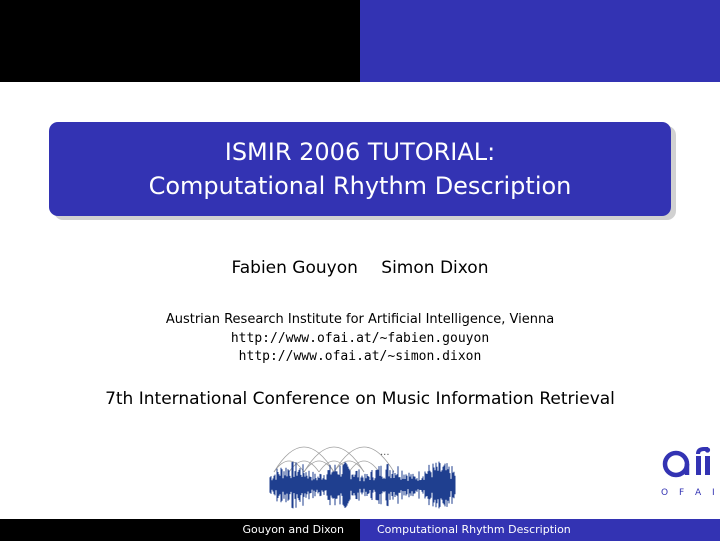 This screenshot has height=541, width=720. What do you see at coordinates (294, 268) in the screenshot?
I see `author-1: Fabien Gouyon` at bounding box center [294, 268].